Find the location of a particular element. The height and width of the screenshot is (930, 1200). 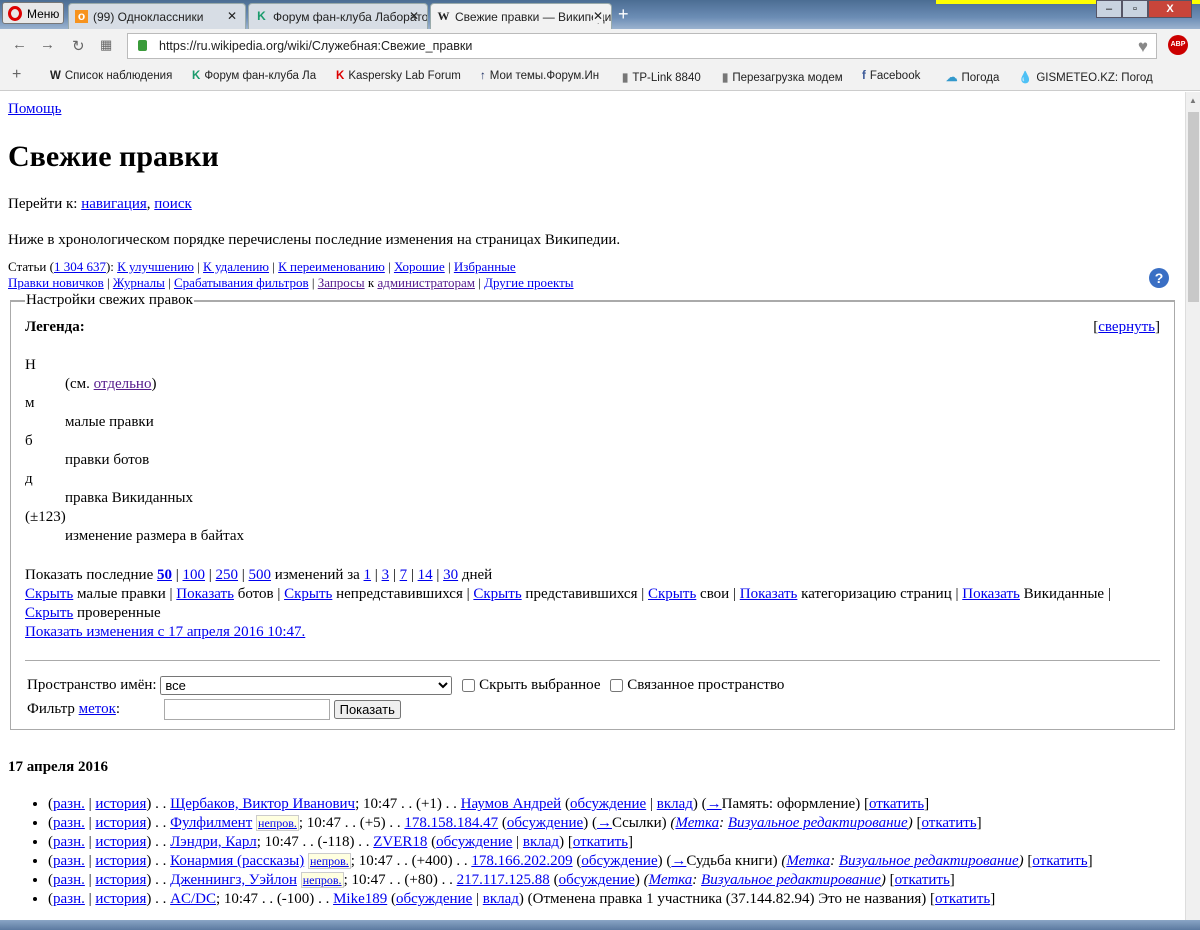

days-link: 30 is located at coordinates (450, 575).